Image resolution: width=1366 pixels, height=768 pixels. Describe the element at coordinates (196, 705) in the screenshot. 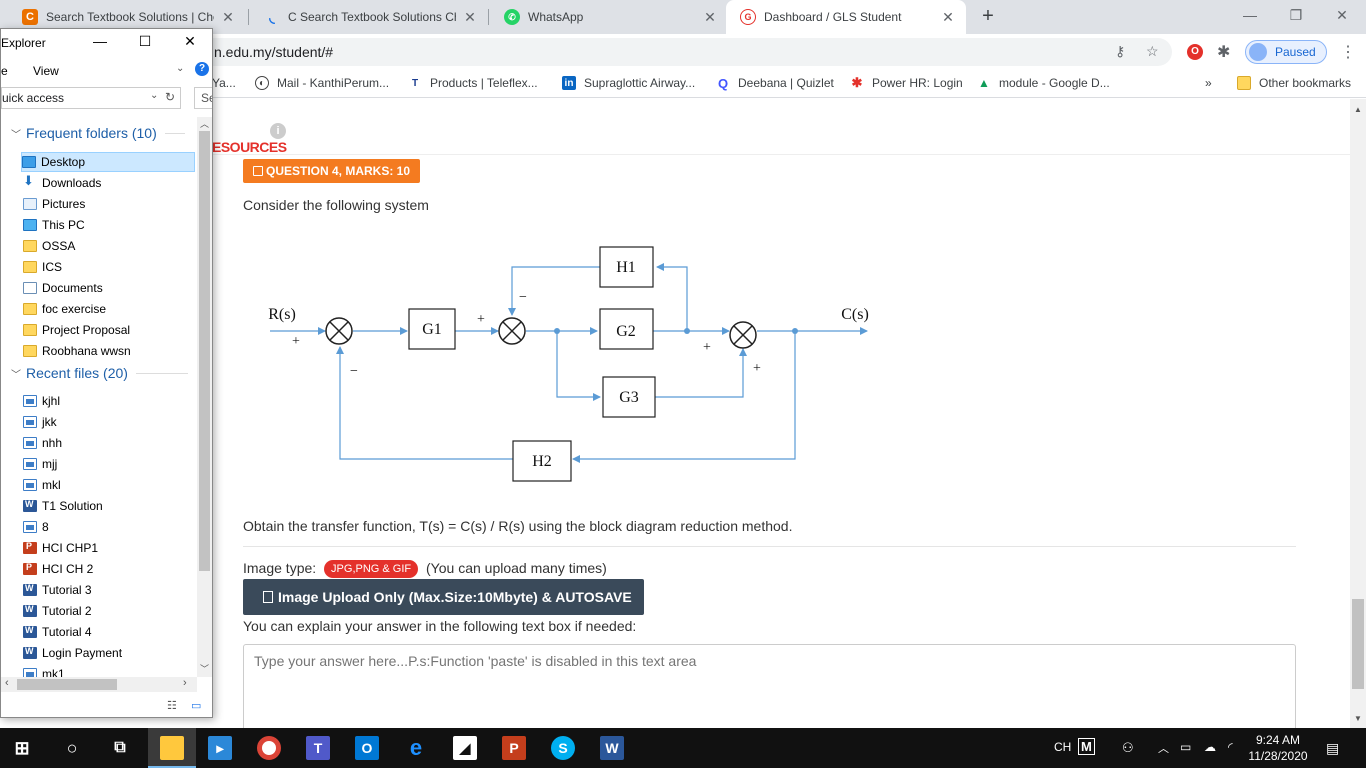

I see `large-icons-view-icon: ▭` at that location.